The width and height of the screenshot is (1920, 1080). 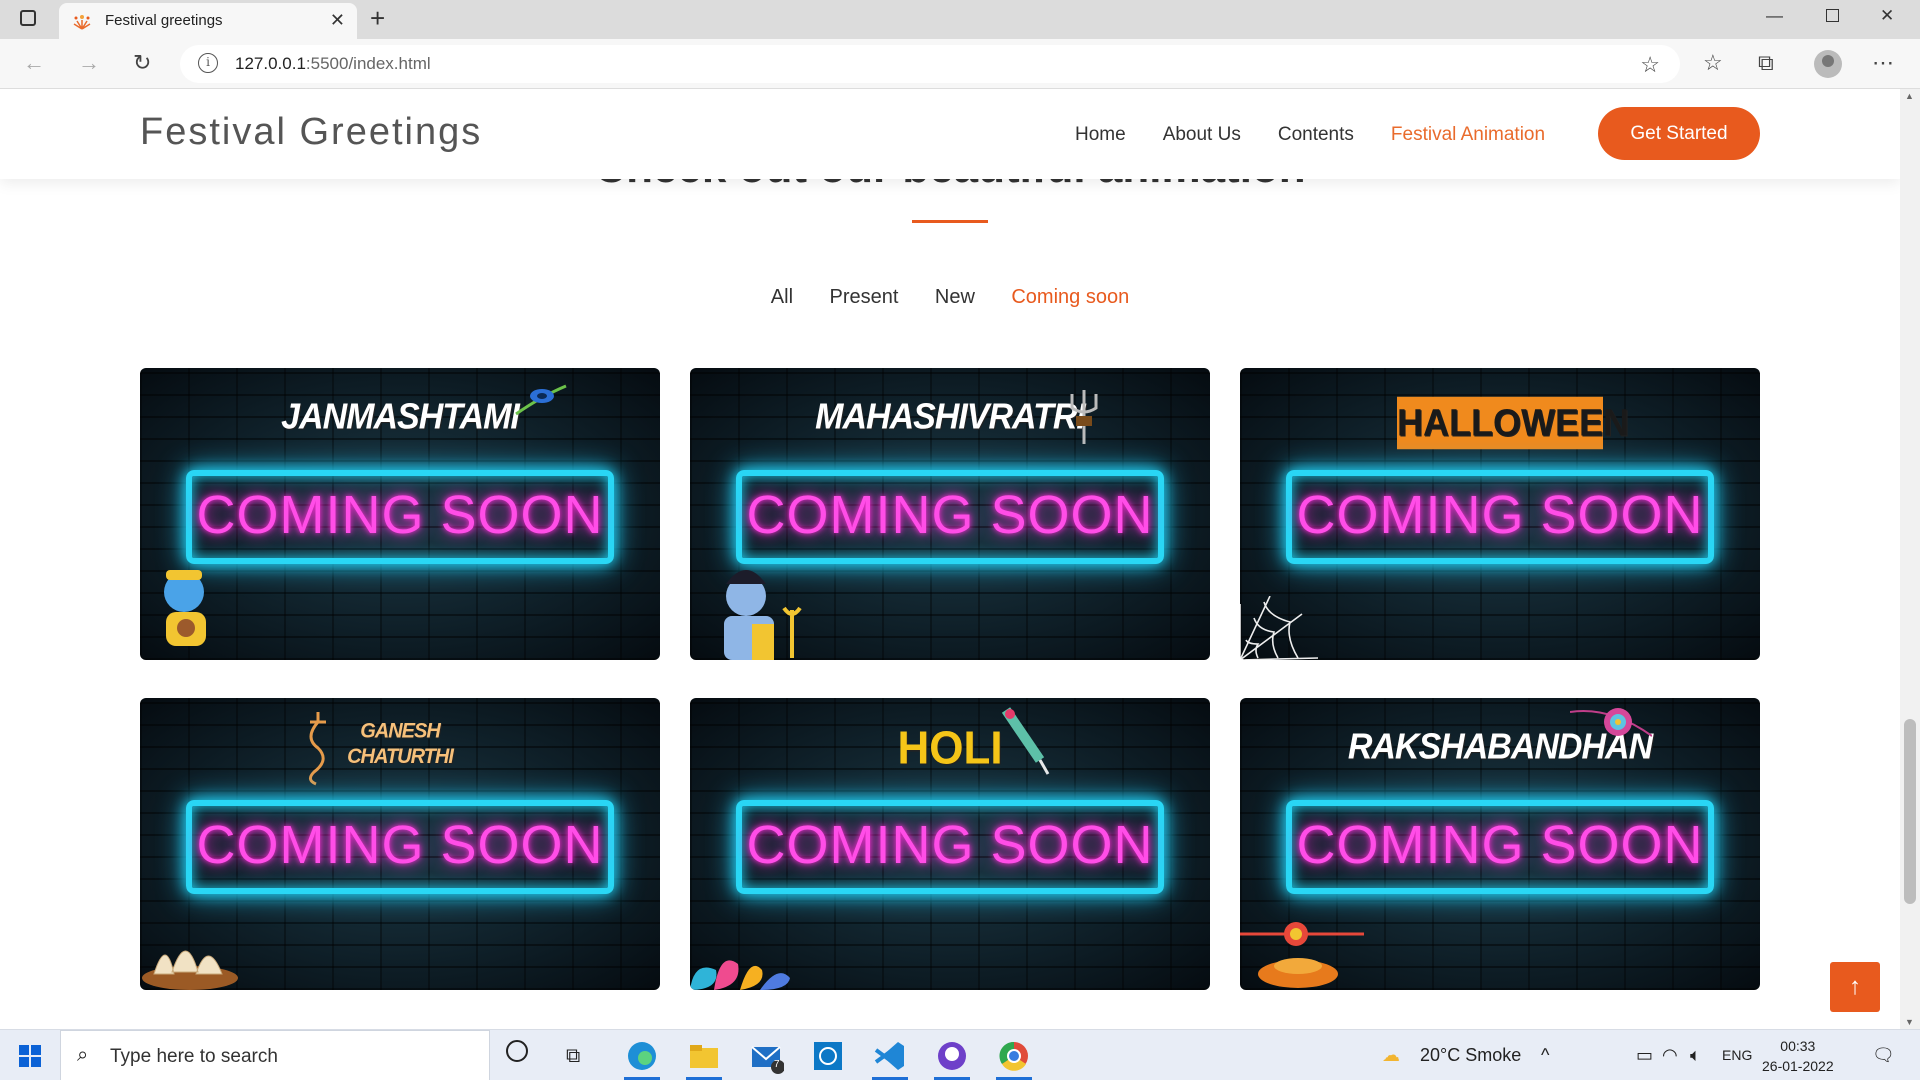 What do you see at coordinates (740, 975) in the screenshot?
I see `color-splash-icon` at bounding box center [740, 975].